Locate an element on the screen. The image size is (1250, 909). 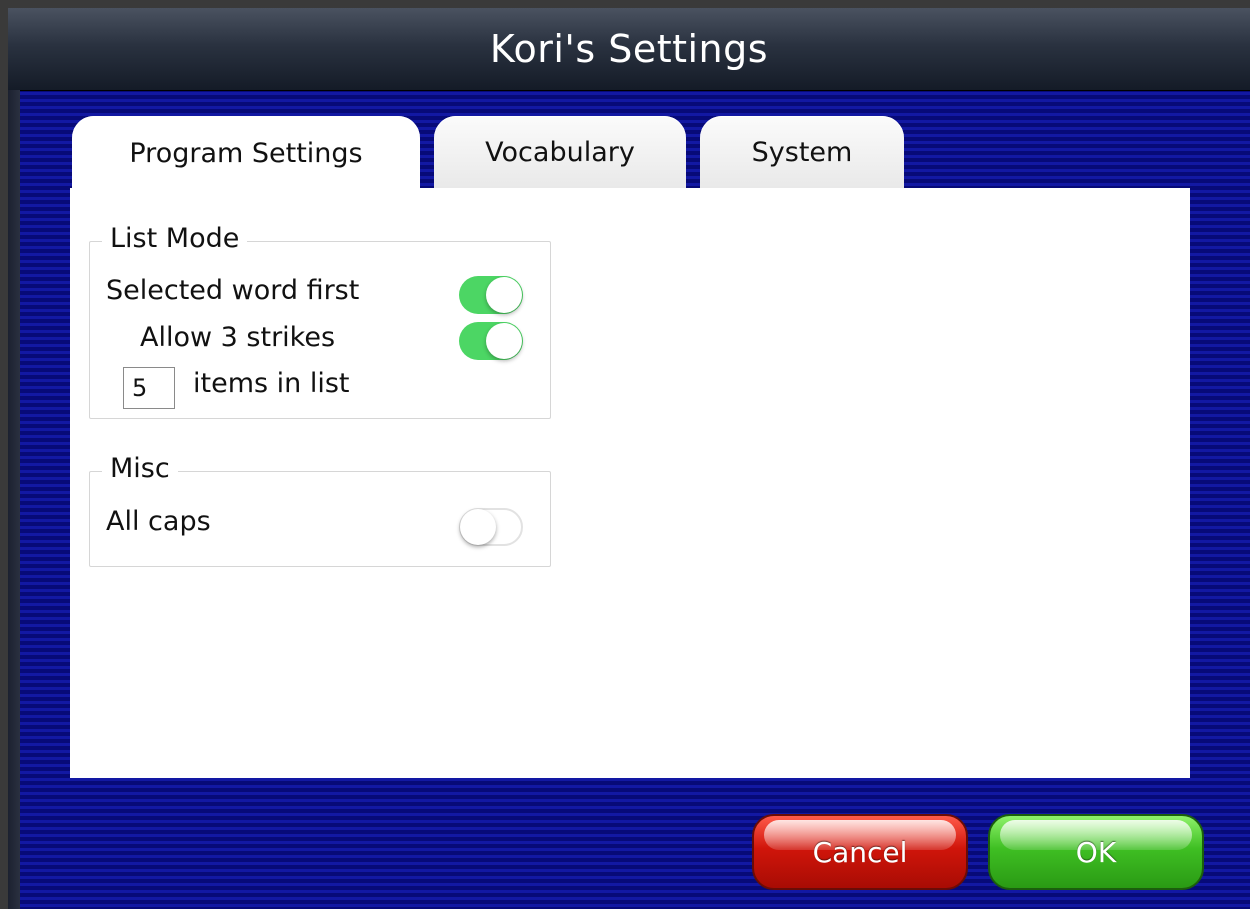
window-title: Kori's Settings is located at coordinates (629, 49).